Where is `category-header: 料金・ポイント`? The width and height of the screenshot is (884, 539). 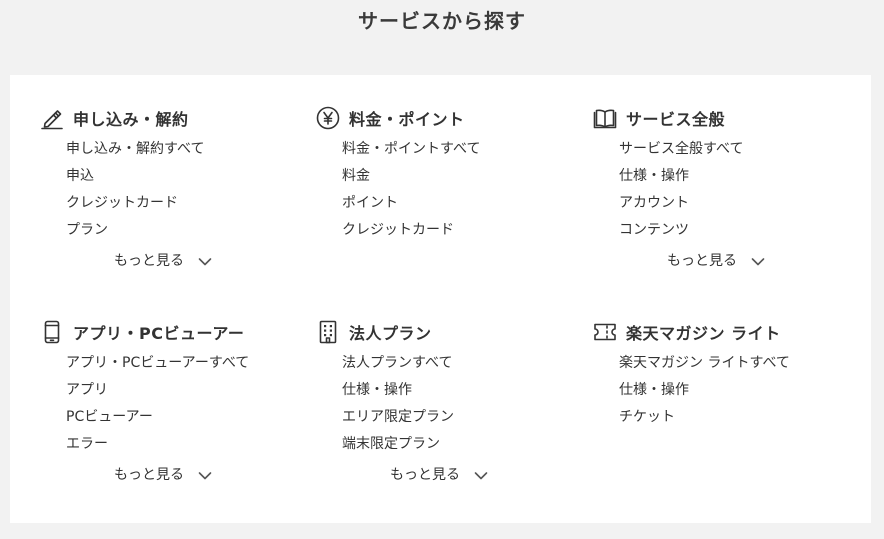
category-header: 料金・ポイント is located at coordinates (390, 118).